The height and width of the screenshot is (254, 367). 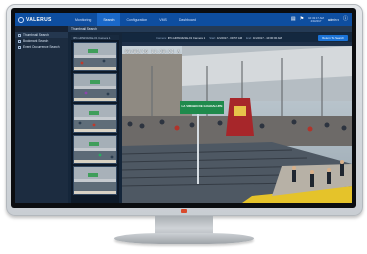 What do you see at coordinates (202, 106) in the screenshot?
I see `banner-text: LA VIRGEN DE GUADALUPE` at bounding box center [202, 106].